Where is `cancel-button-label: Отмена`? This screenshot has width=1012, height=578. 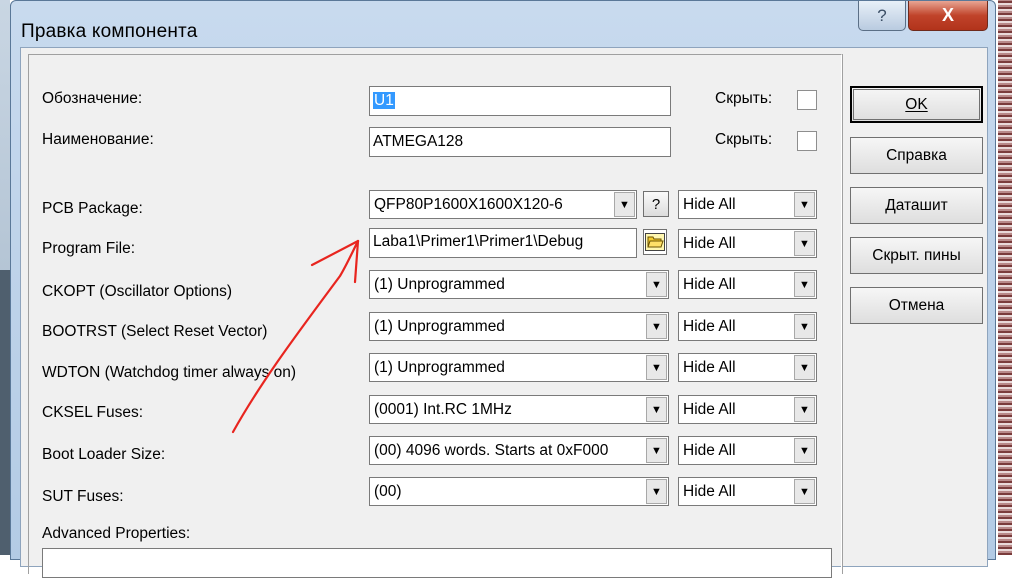
cancel-button-label: Отмена is located at coordinates (916, 305).